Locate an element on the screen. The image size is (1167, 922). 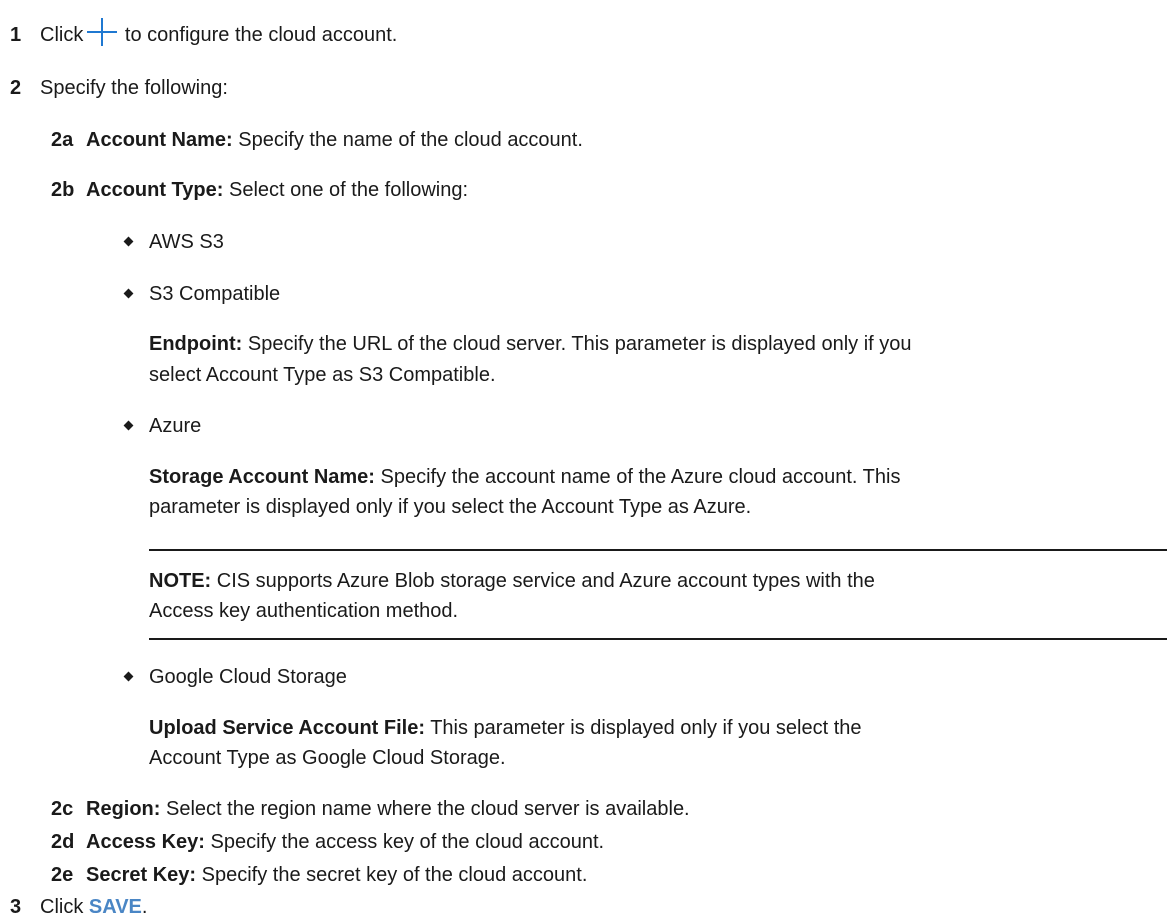
account-type-aws: AWS S3 is located at coordinates (186, 242).